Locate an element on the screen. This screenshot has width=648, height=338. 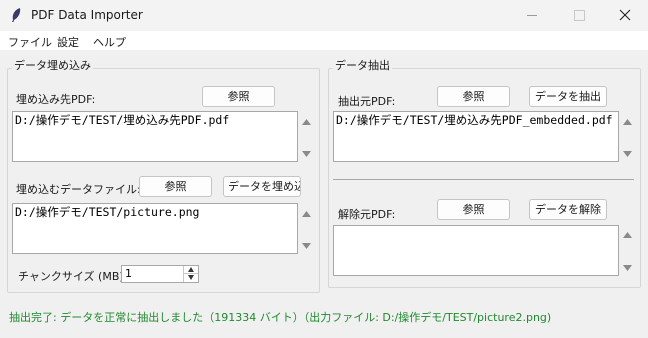
release-browse-button: 参照 is located at coordinates (473, 209).